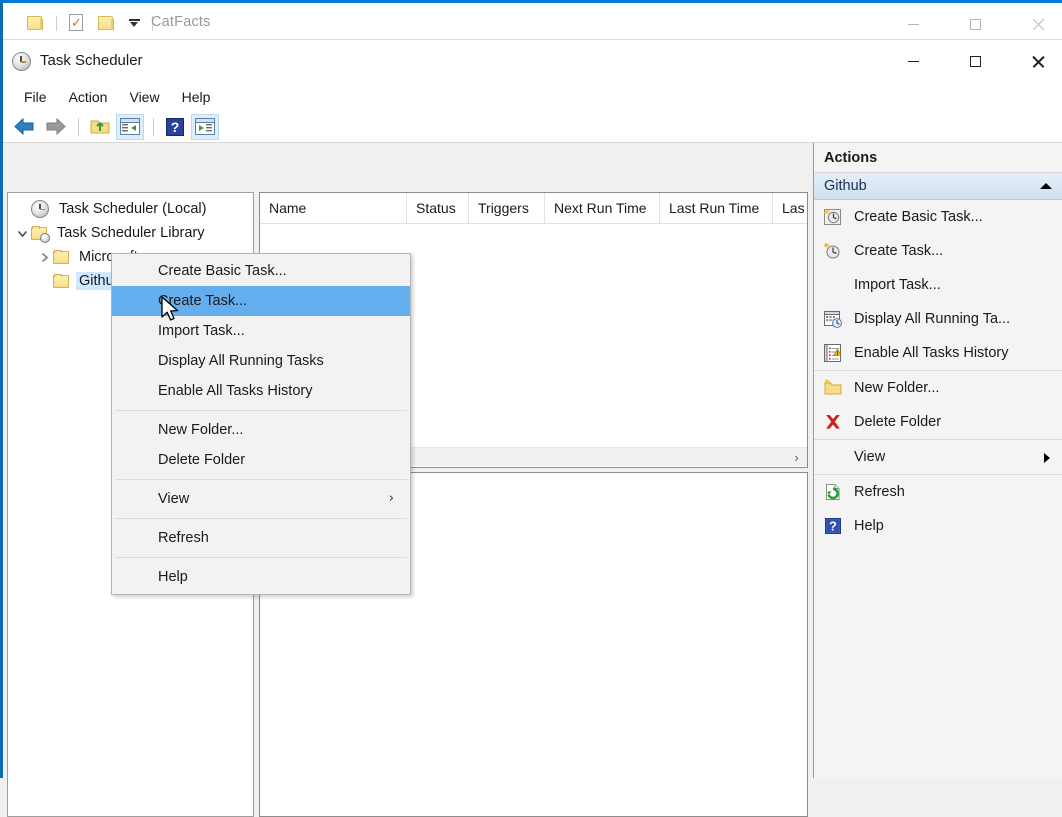  I want to click on library-folder-icon, so click(40, 234).